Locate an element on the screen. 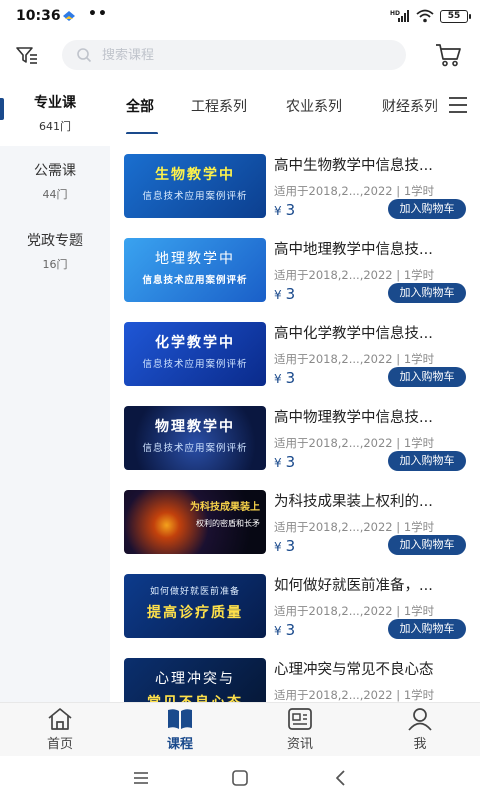  tab-all: 全部 is located at coordinates (140, 106).